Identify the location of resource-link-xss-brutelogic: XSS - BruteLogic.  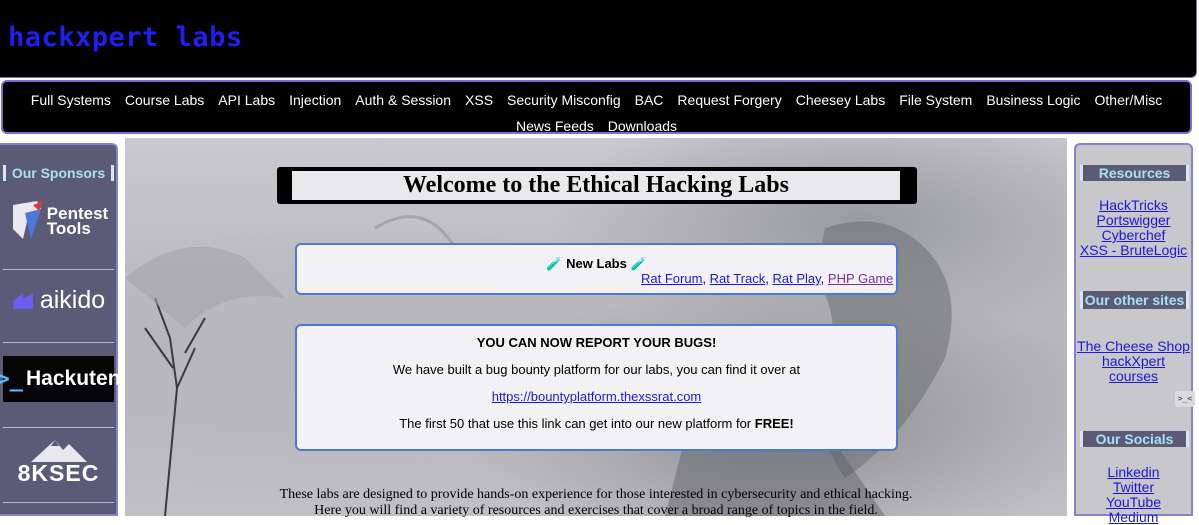
(1133, 250).